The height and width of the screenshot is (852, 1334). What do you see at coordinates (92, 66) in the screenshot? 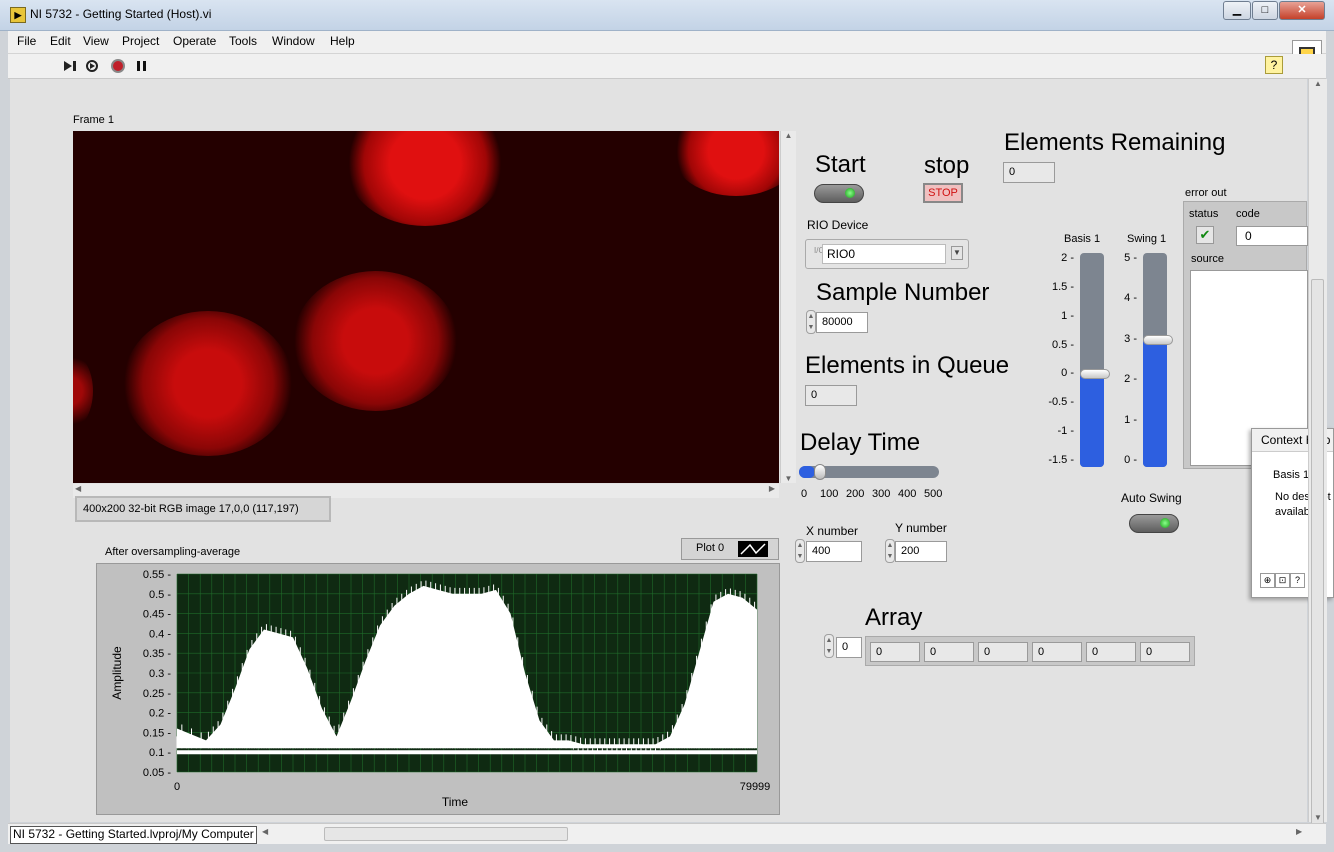
I see `run-continuously-icon` at bounding box center [92, 66].